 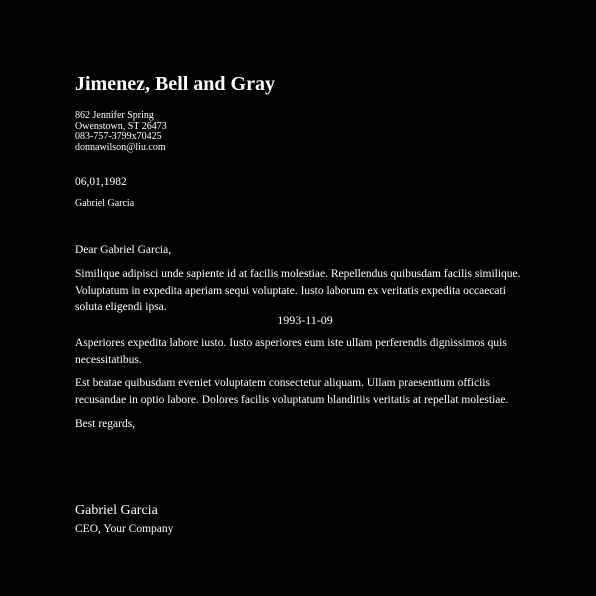 I want to click on company-name: Jimenez, Bell and Gray, so click(x=175, y=84).